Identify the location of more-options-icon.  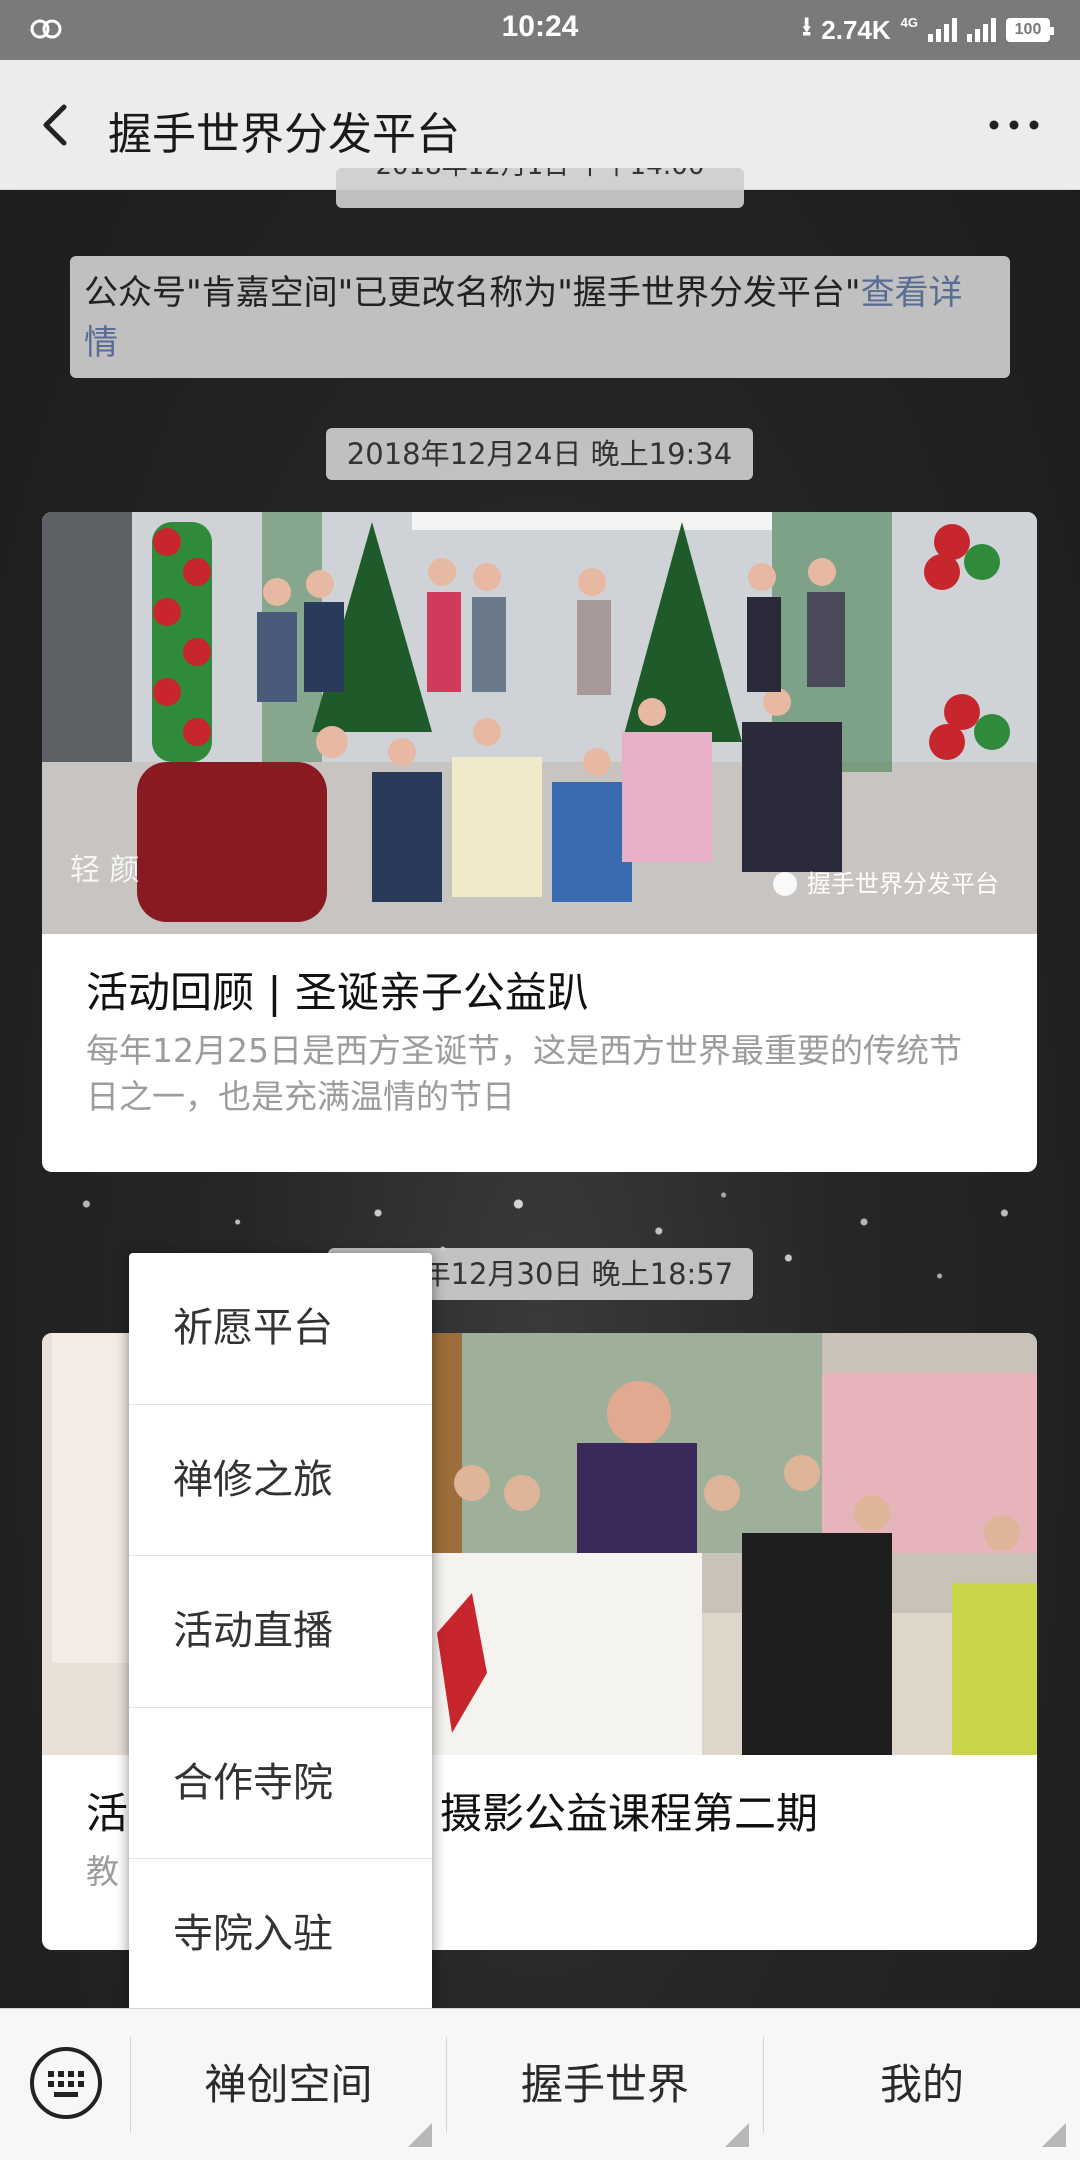
(1014, 125).